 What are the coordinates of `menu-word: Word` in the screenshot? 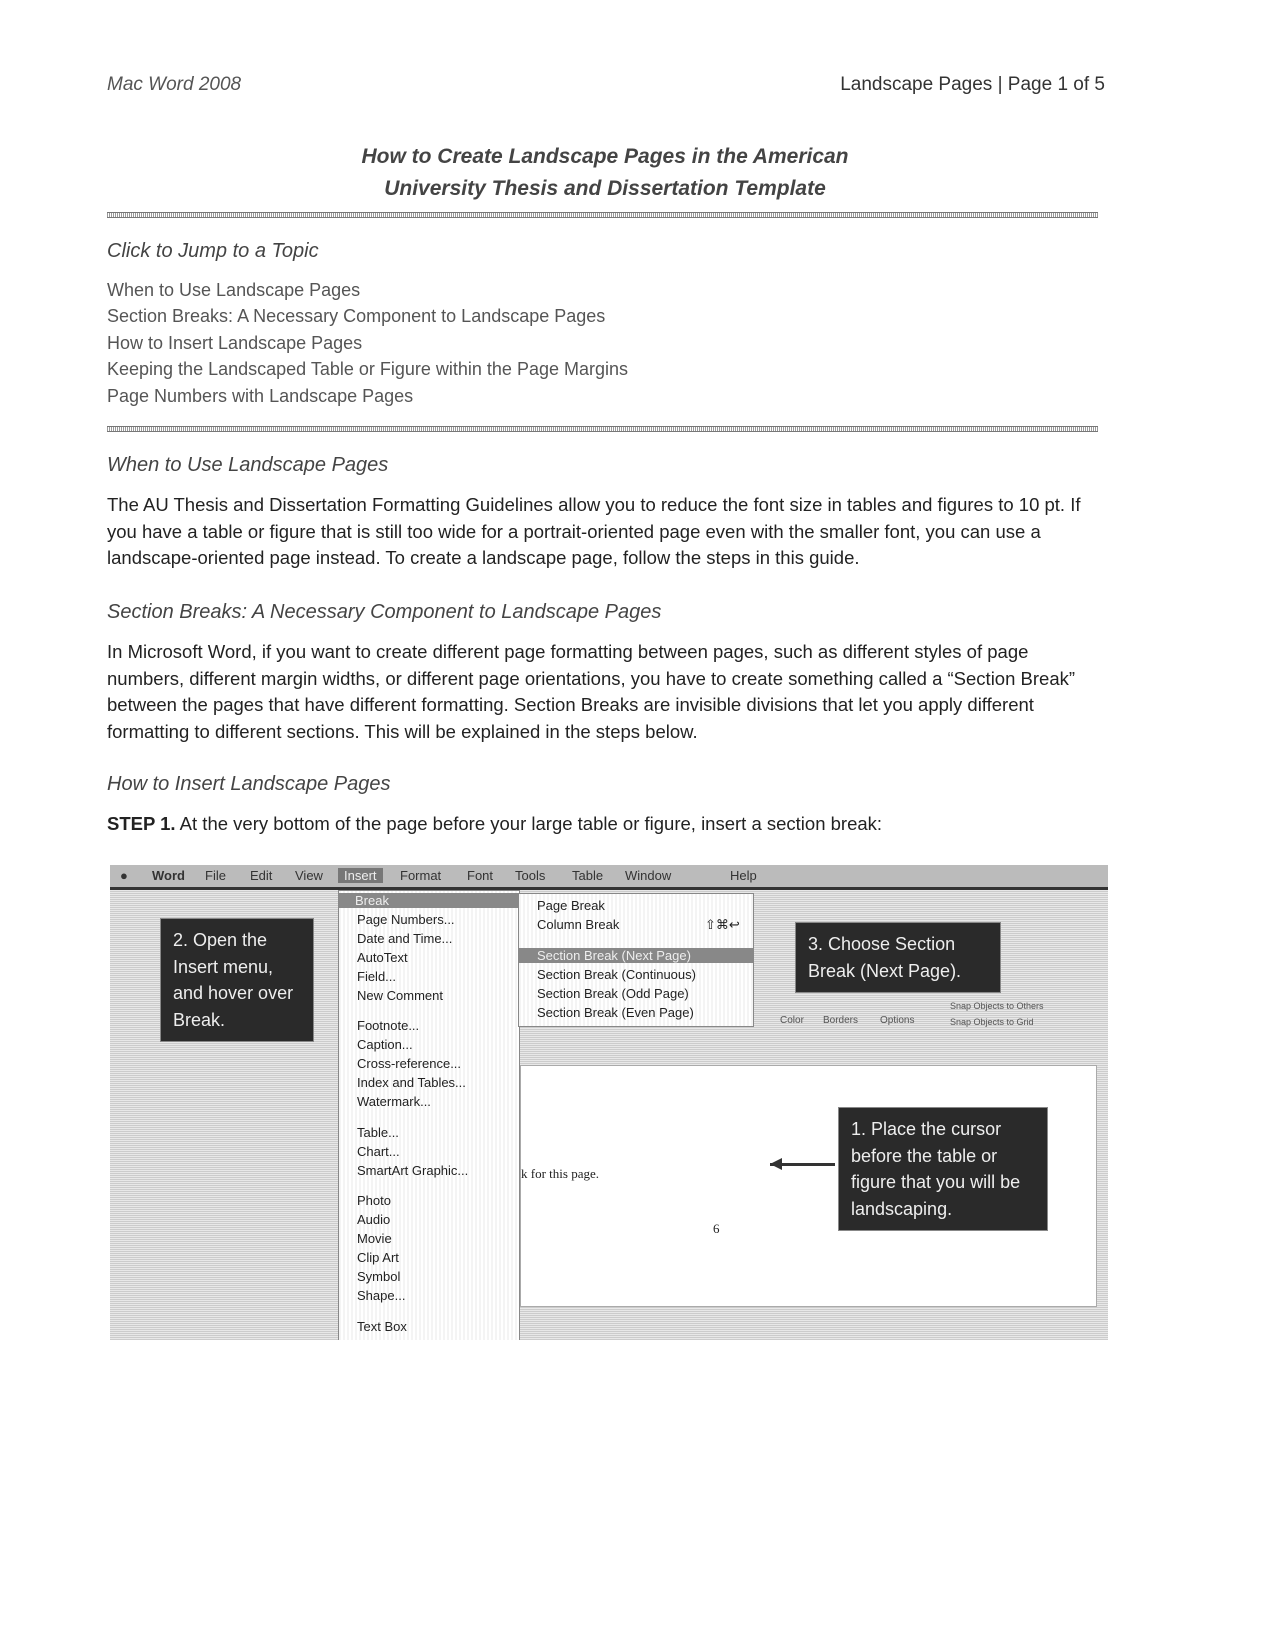 It's located at (168, 875).